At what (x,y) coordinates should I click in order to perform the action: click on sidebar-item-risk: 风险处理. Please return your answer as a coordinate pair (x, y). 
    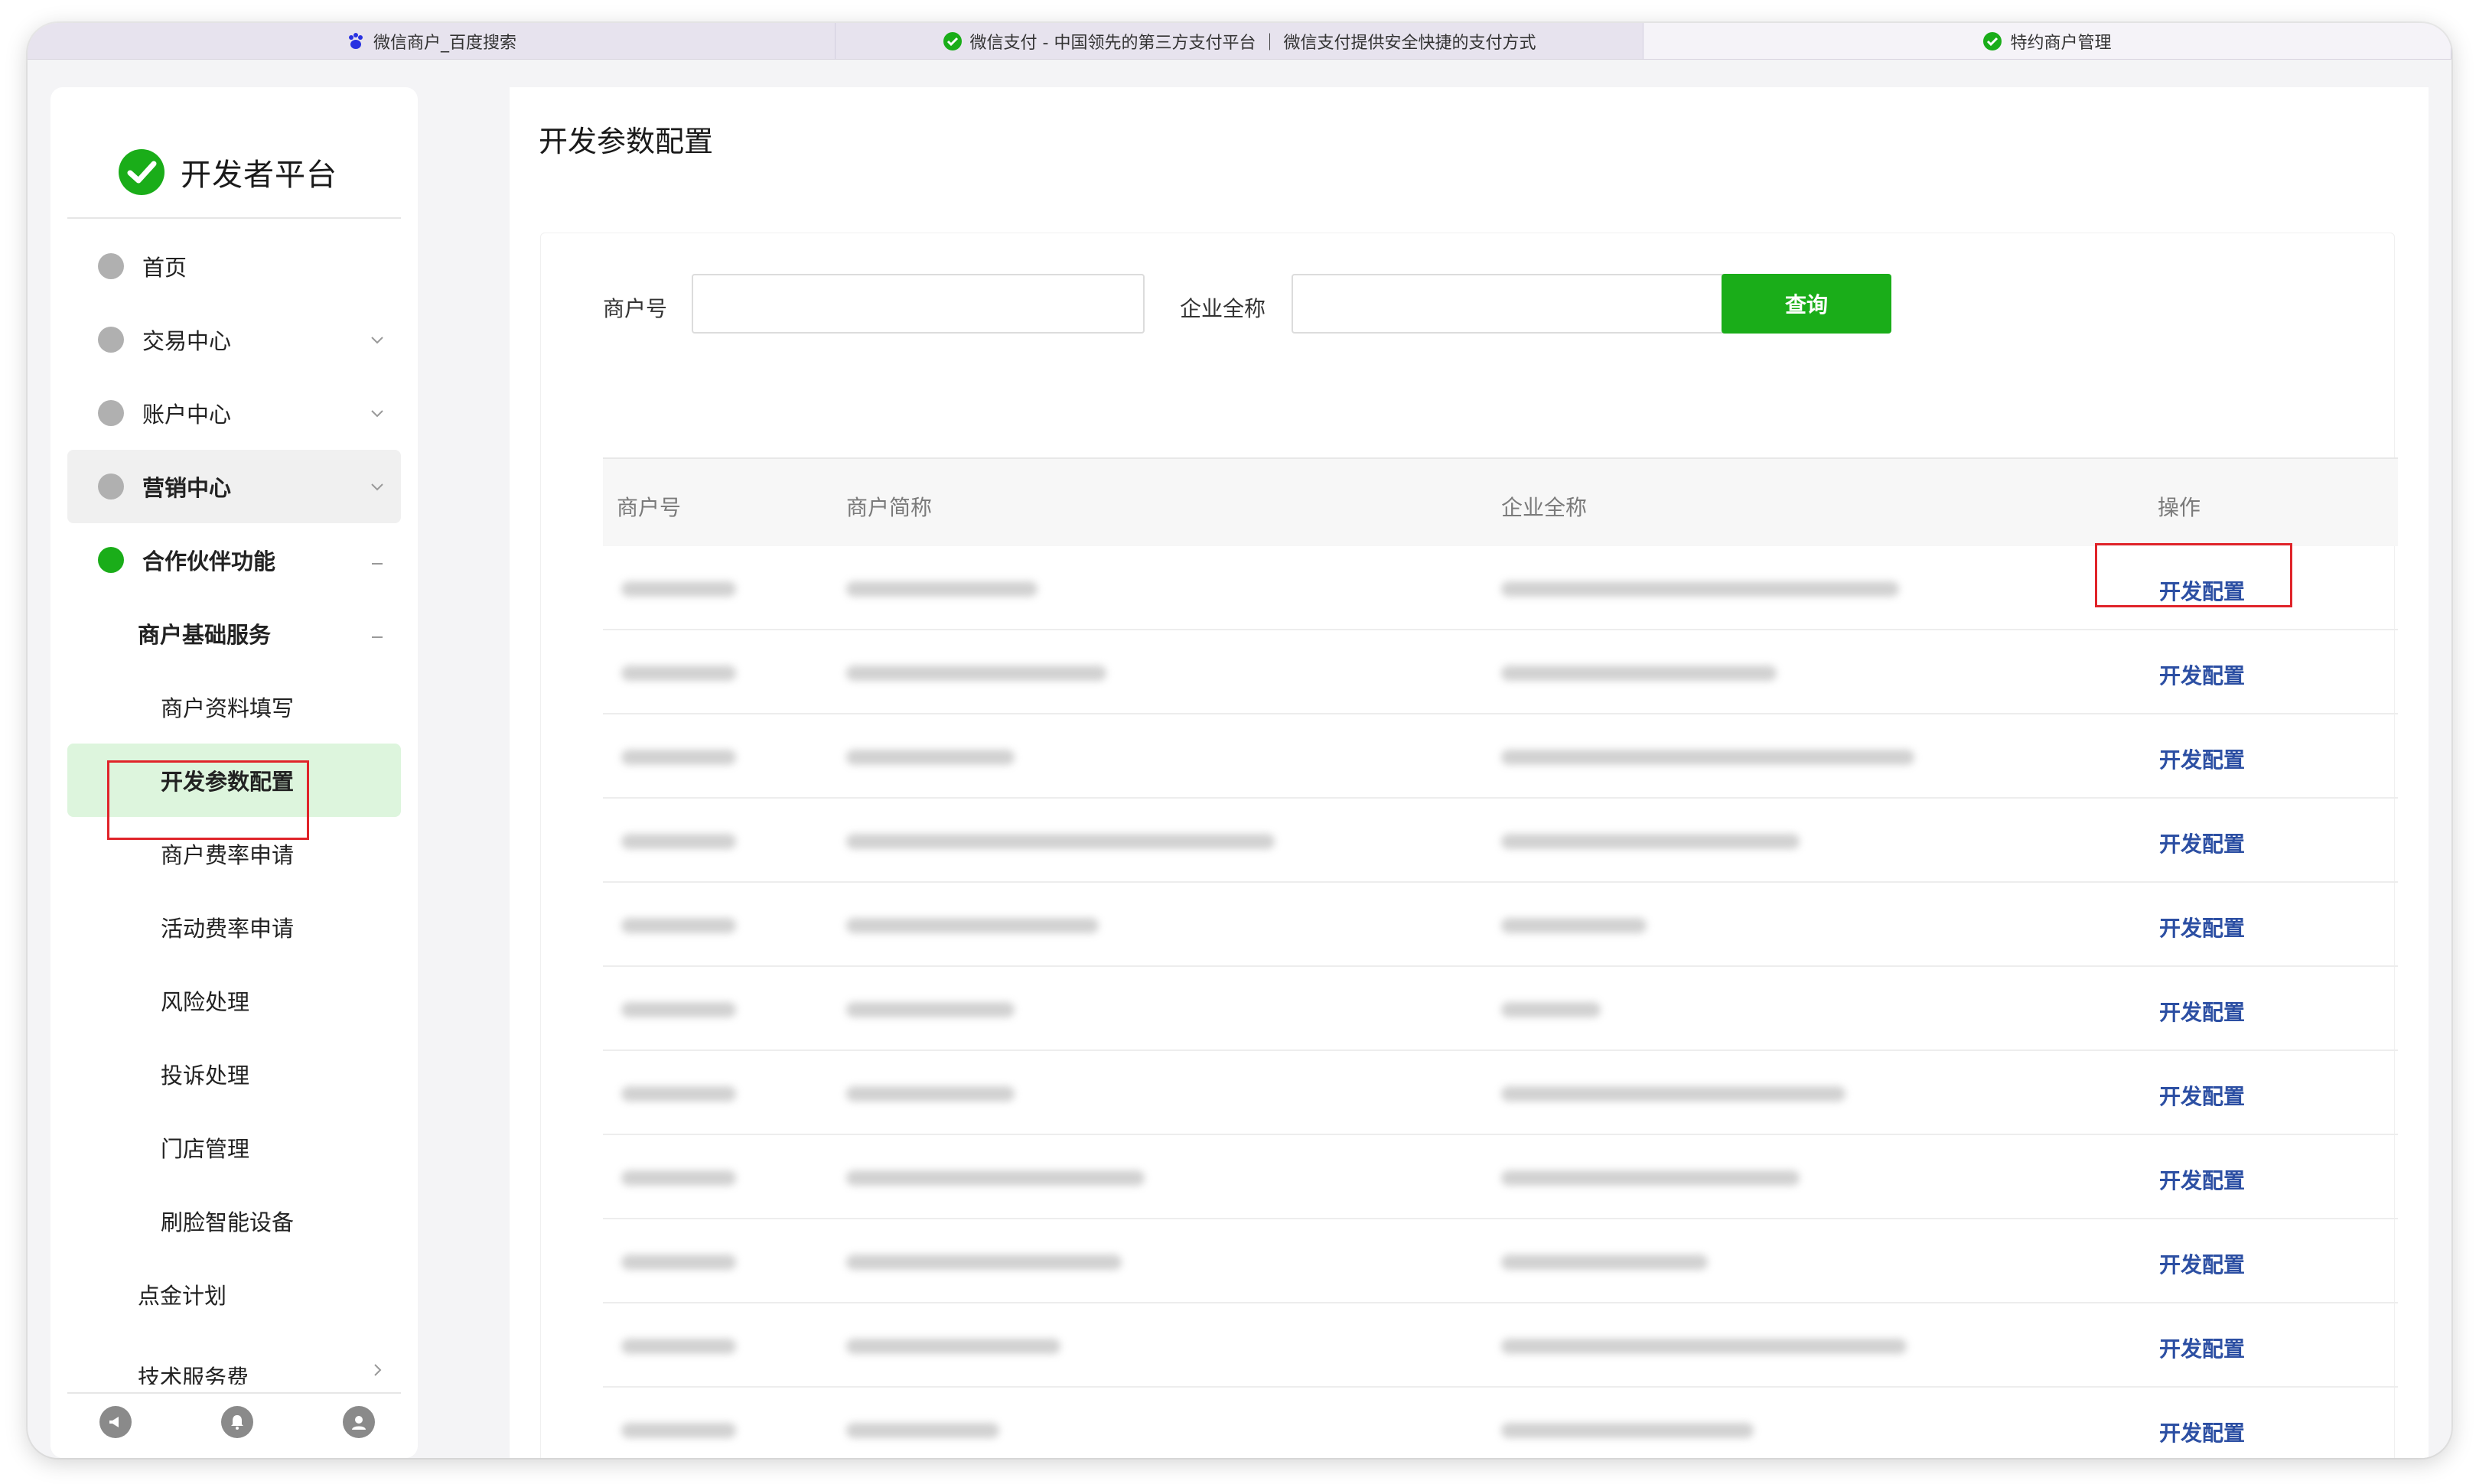
    Looking at the image, I should click on (234, 1000).